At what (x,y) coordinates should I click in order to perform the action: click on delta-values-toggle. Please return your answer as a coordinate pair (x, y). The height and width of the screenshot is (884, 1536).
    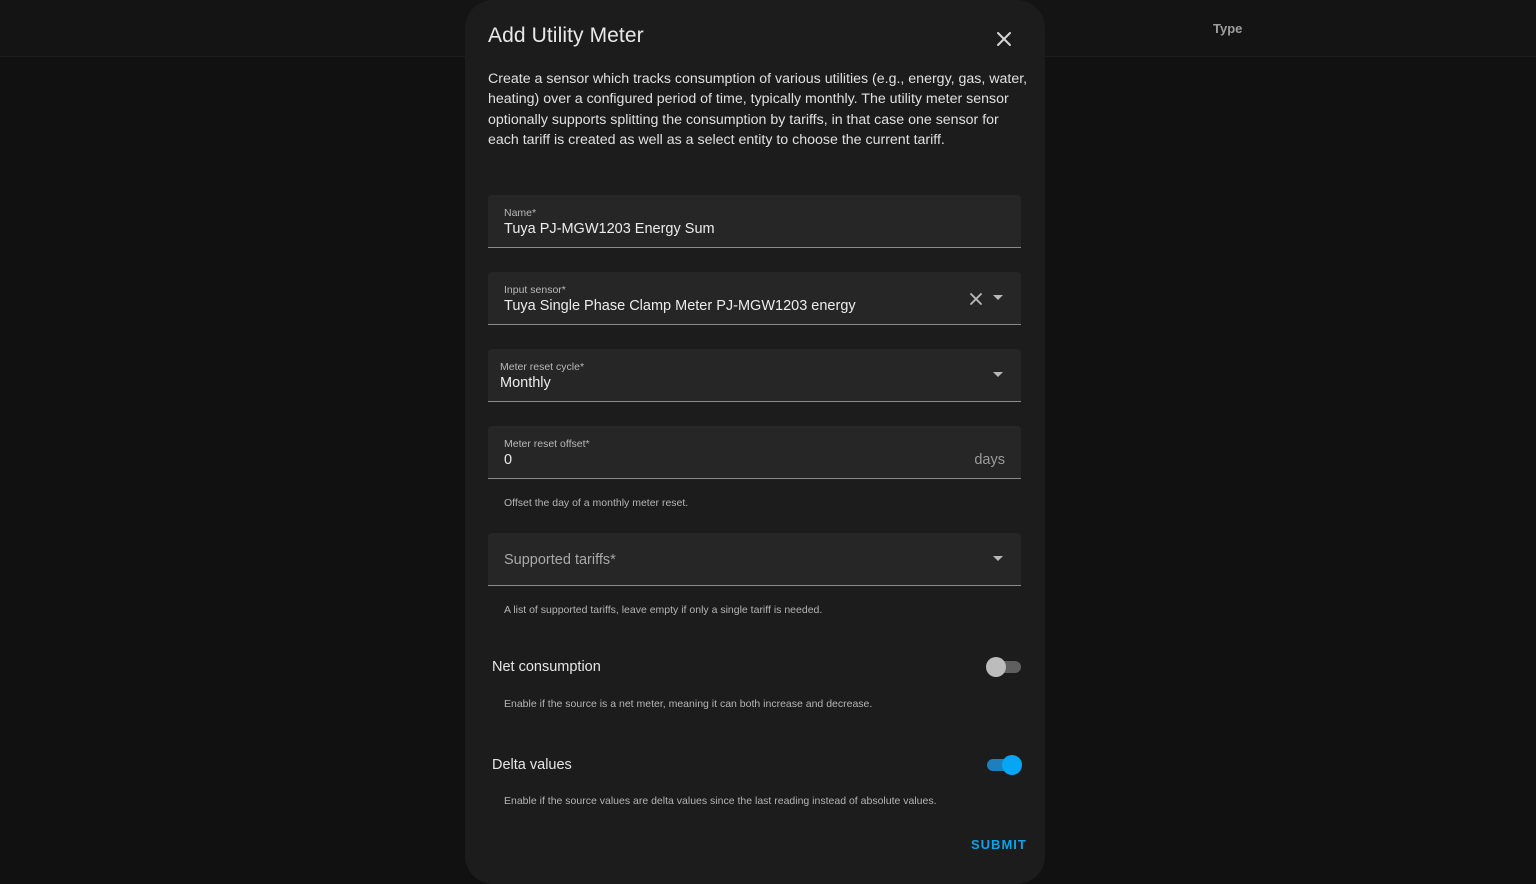
    Looking at the image, I should click on (1004, 765).